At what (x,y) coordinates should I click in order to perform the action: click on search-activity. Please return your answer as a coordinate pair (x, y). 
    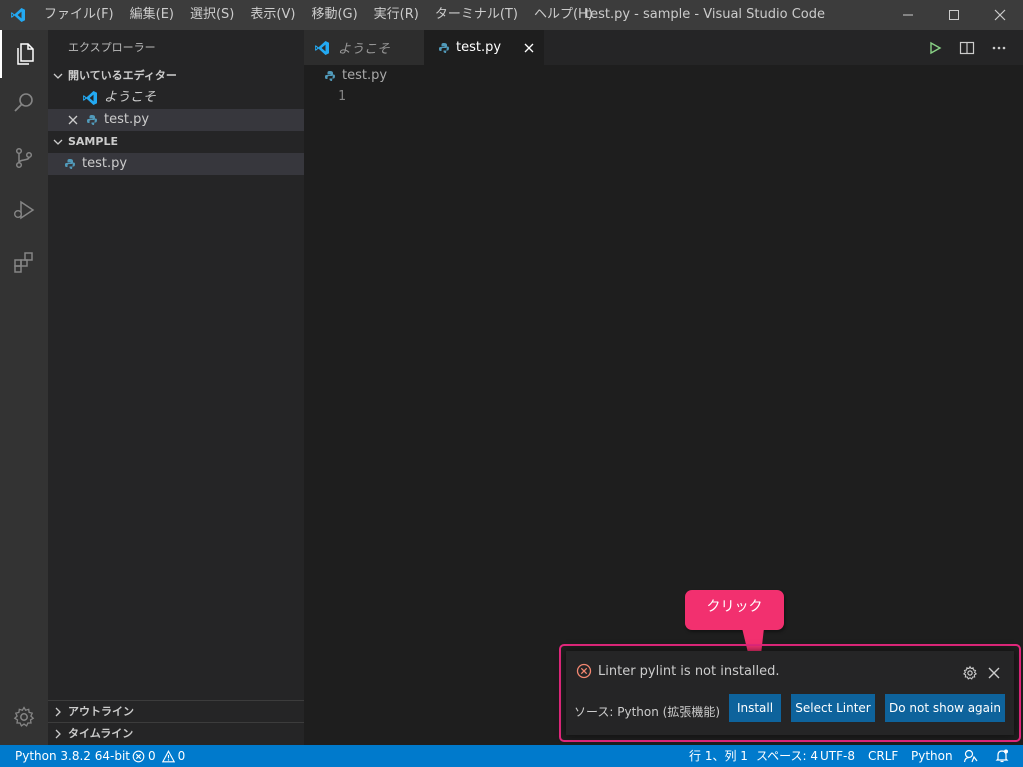
    Looking at the image, I should click on (24, 102).